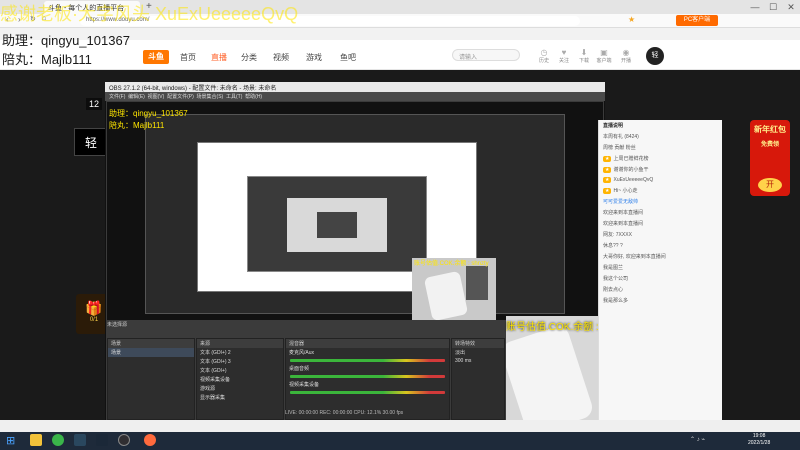  What do you see at coordinates (210, 97) in the screenshot?
I see `obs-menu-scene-collection: 场景集合(S)` at bounding box center [210, 97].